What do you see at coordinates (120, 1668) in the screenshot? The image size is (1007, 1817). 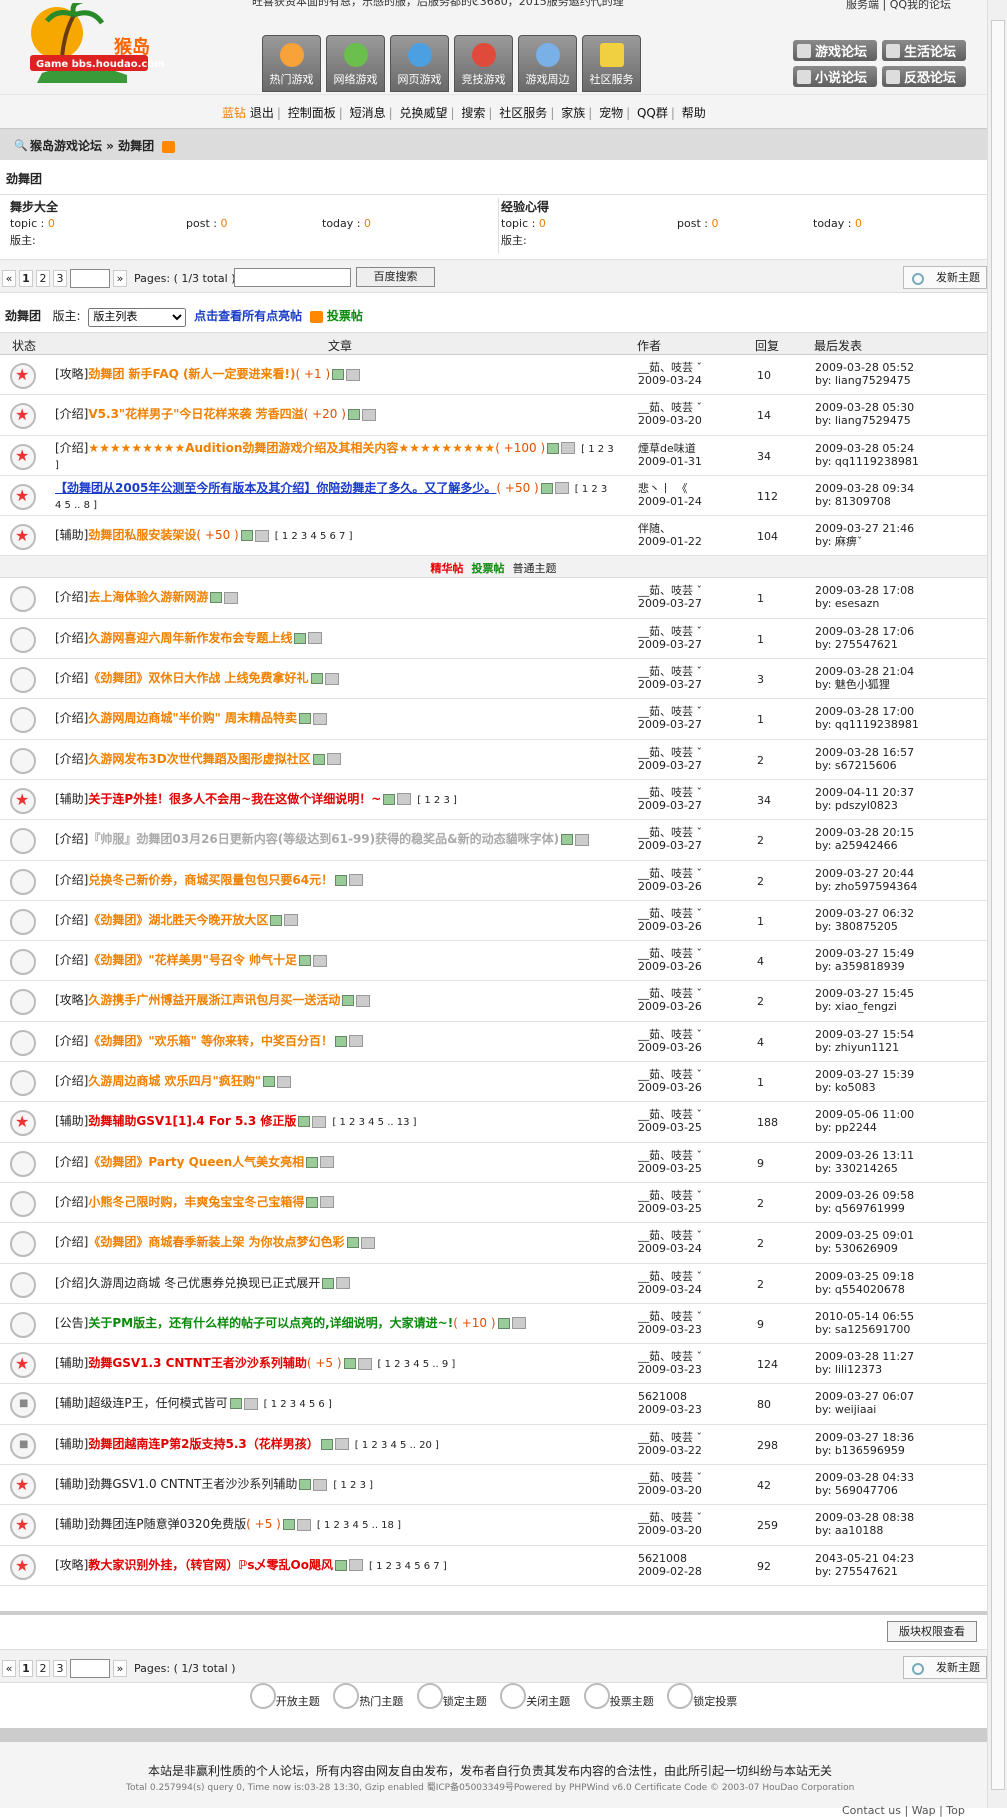 I see `last-page-button: »` at bounding box center [120, 1668].